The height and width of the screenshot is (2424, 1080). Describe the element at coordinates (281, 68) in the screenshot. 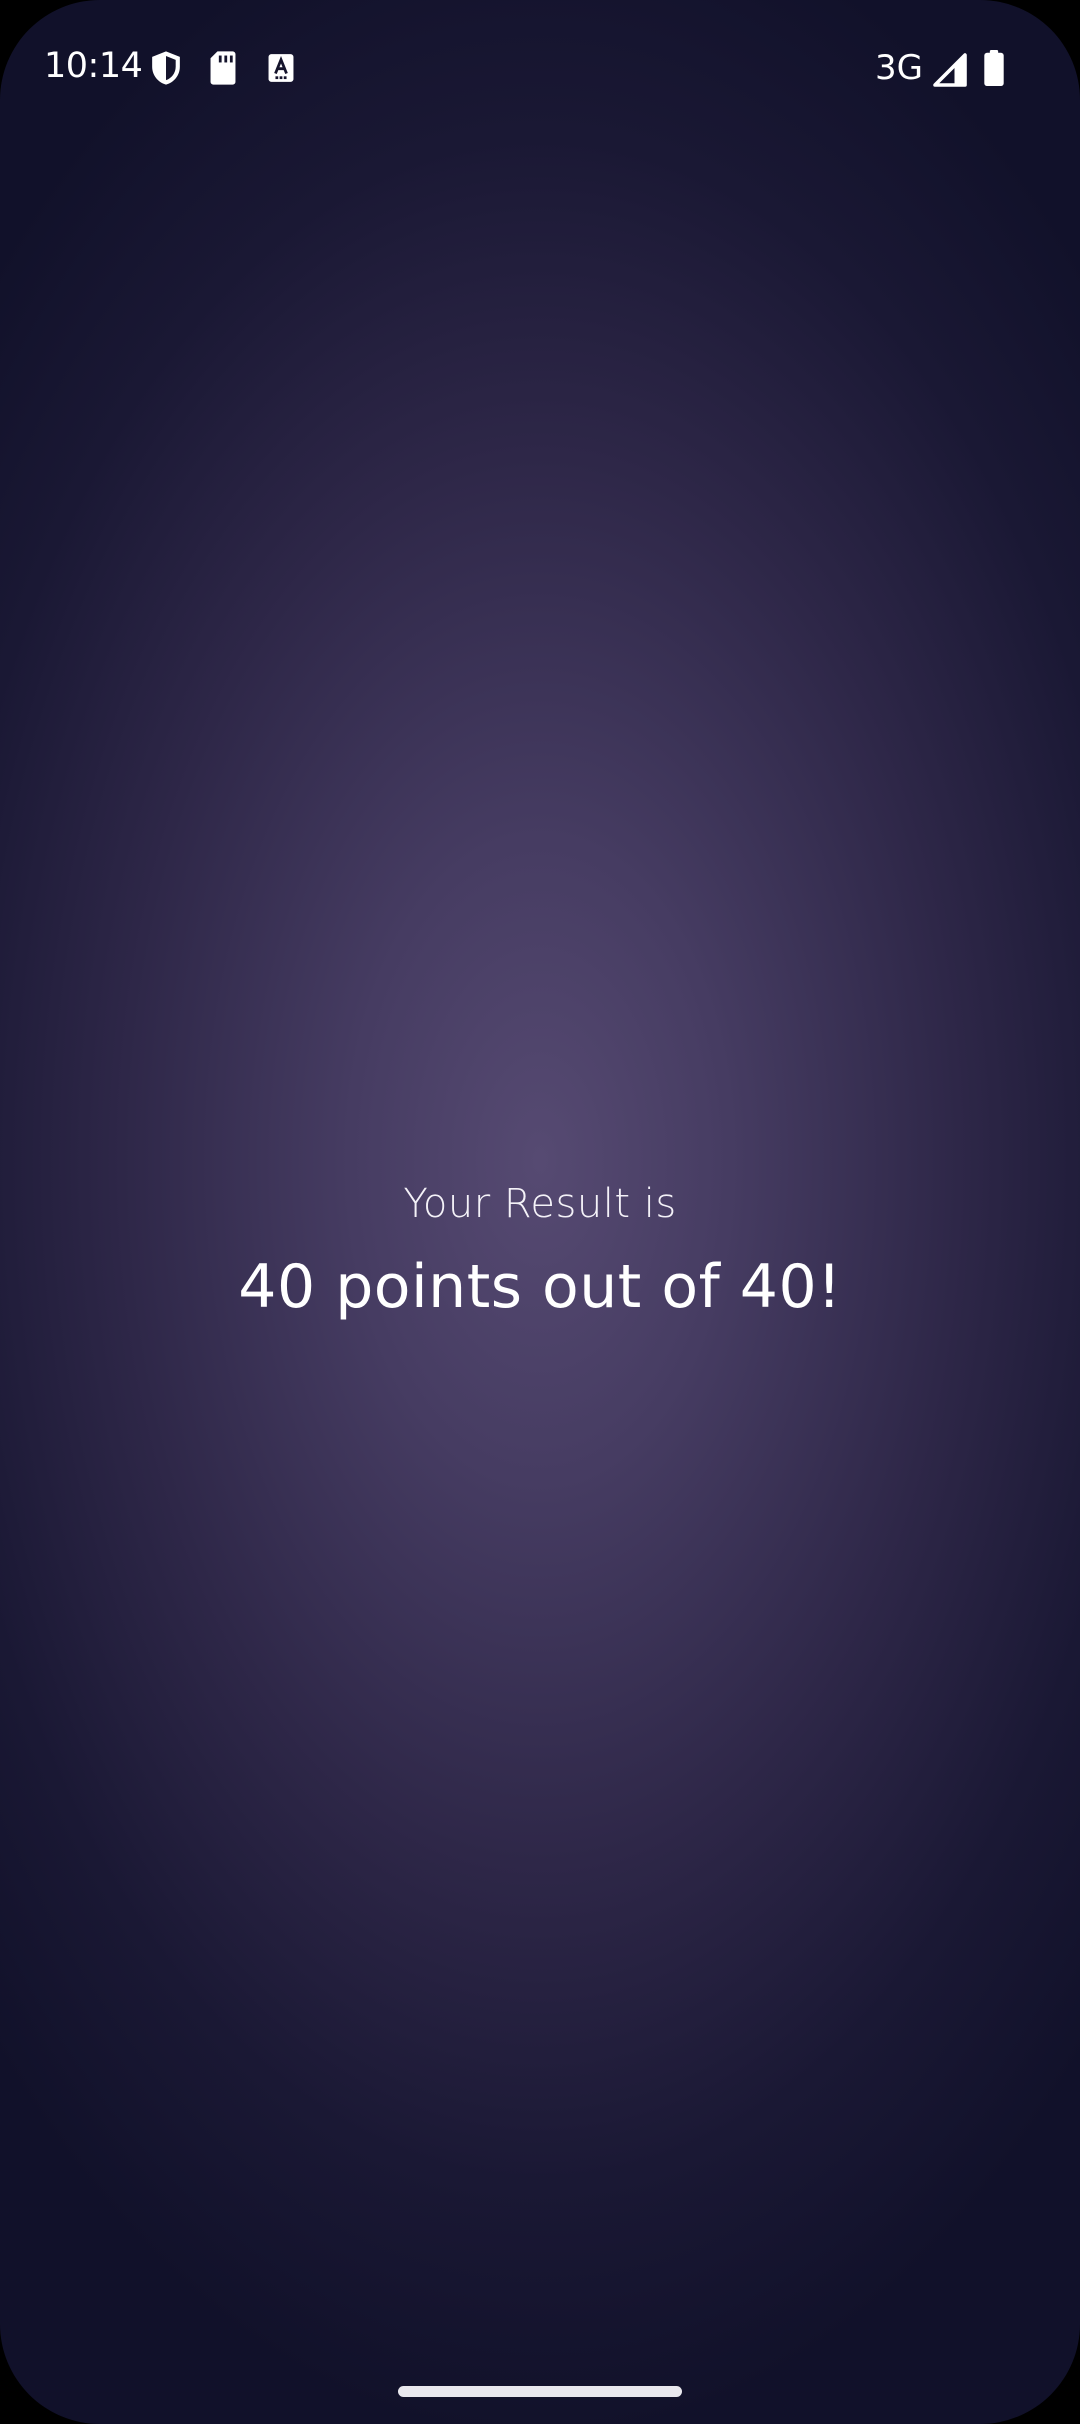

I see `font-download-icon` at that location.